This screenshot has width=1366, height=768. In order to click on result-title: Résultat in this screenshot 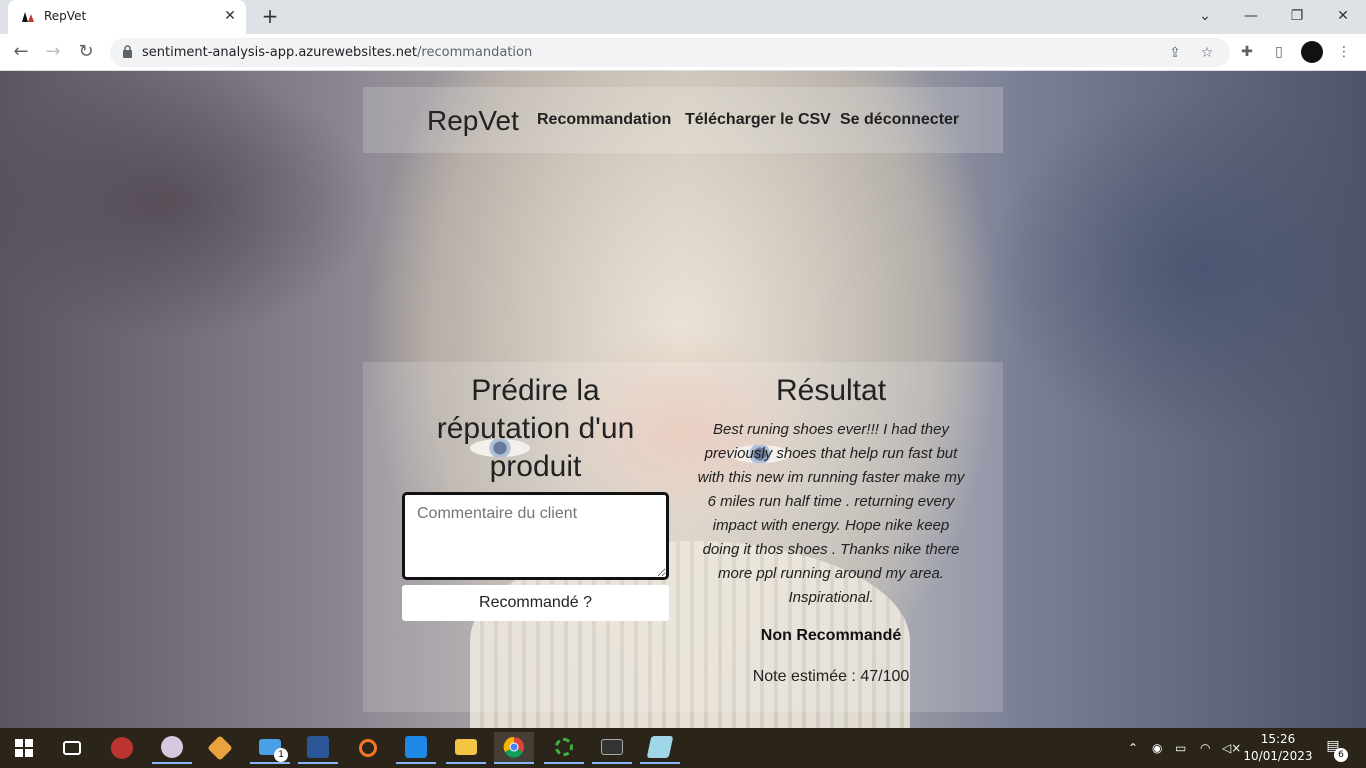, I will do `click(831, 390)`.